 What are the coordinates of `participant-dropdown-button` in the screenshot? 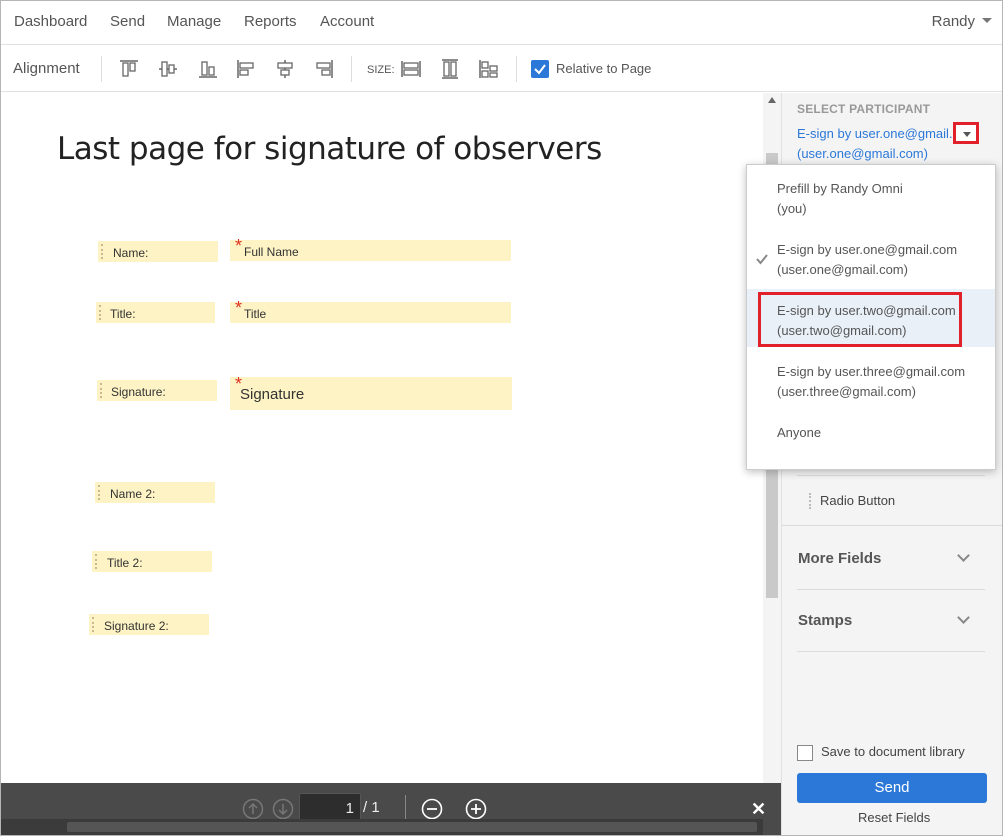 It's located at (966, 133).